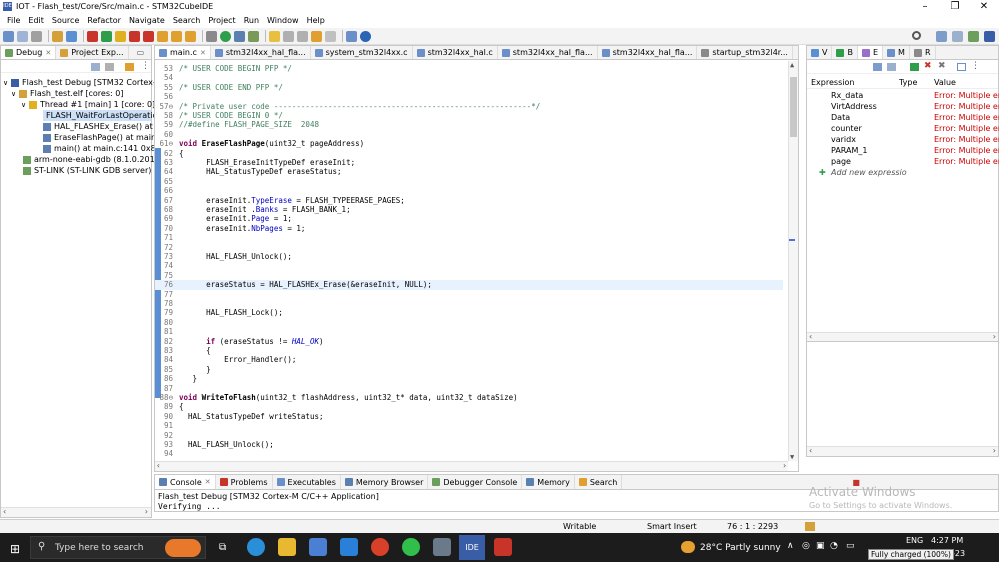 Image resolution: width=999 pixels, height=562 pixels. Describe the element at coordinates (120, 36) in the screenshot. I see `suspend-icon` at that location.